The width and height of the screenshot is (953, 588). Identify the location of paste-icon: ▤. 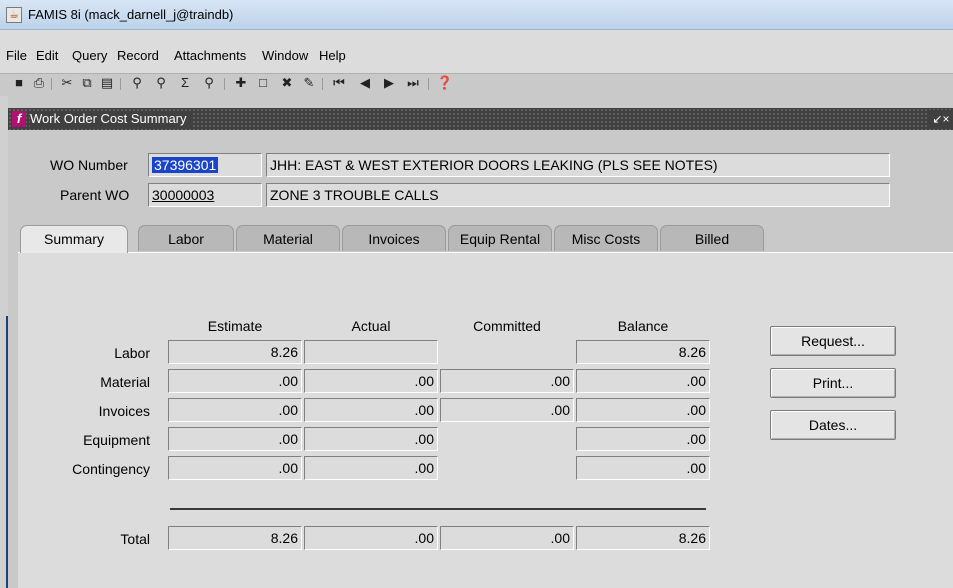
(107, 83).